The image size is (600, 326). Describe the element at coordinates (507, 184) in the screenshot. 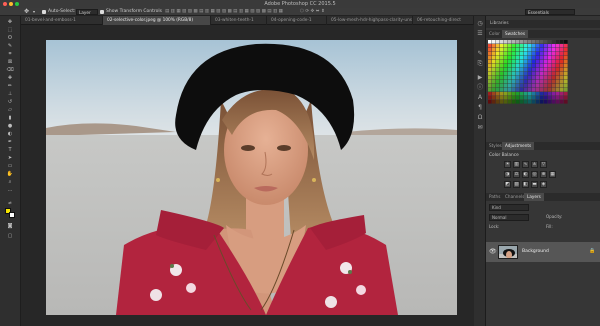

I see `invert-icon: ◩` at that location.